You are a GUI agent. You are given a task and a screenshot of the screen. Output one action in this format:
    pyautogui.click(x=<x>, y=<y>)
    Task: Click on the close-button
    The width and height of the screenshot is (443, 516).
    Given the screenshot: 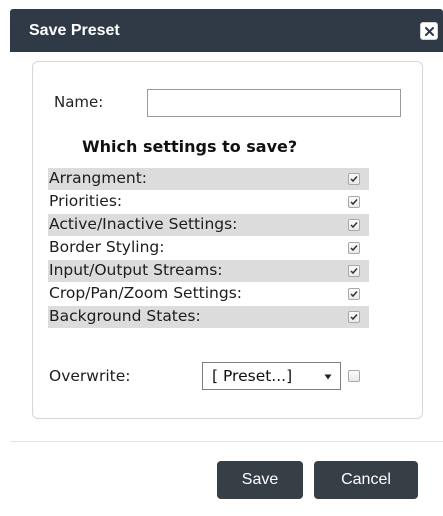 What is the action you would take?
    pyautogui.click(x=429, y=31)
    